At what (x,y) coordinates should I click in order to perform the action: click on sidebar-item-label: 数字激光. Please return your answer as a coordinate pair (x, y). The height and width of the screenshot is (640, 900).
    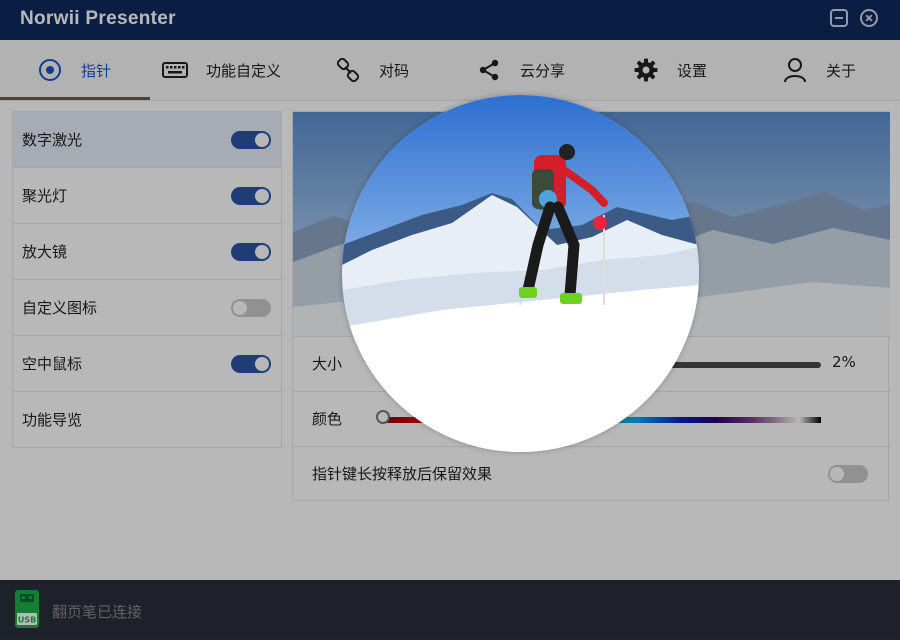
    Looking at the image, I should click on (52, 140).